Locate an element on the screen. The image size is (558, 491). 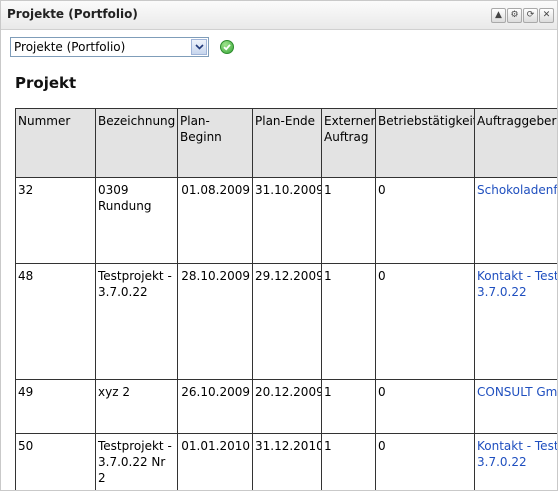
portlet-title: Projekte (Portfolio) is located at coordinates (72, 14).